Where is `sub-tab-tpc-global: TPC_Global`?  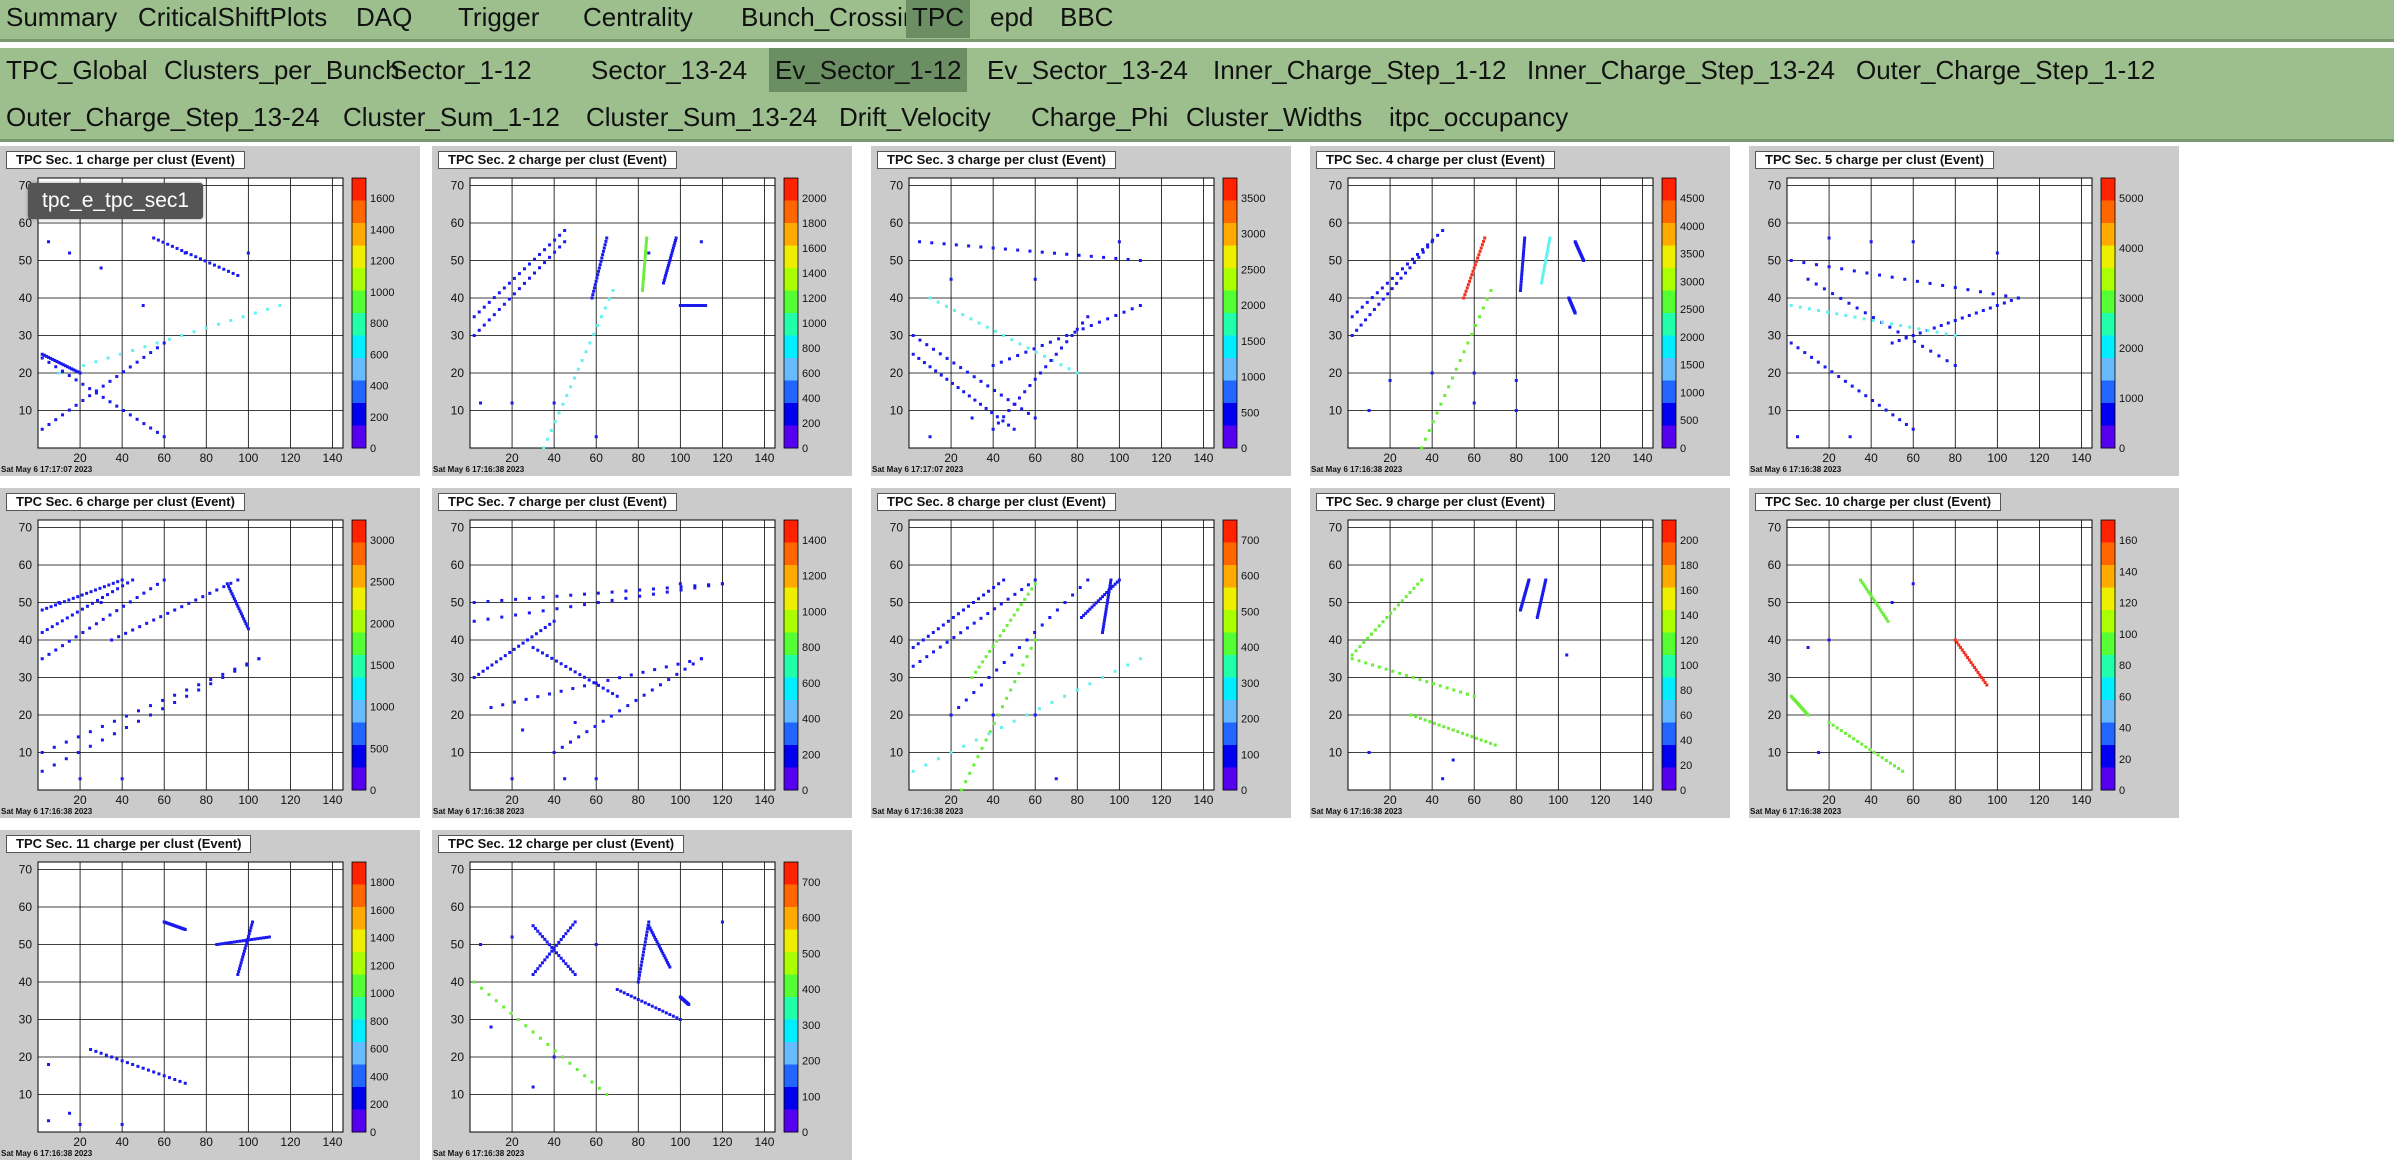
sub-tab-tpc-global: TPC_Global is located at coordinates (77, 70).